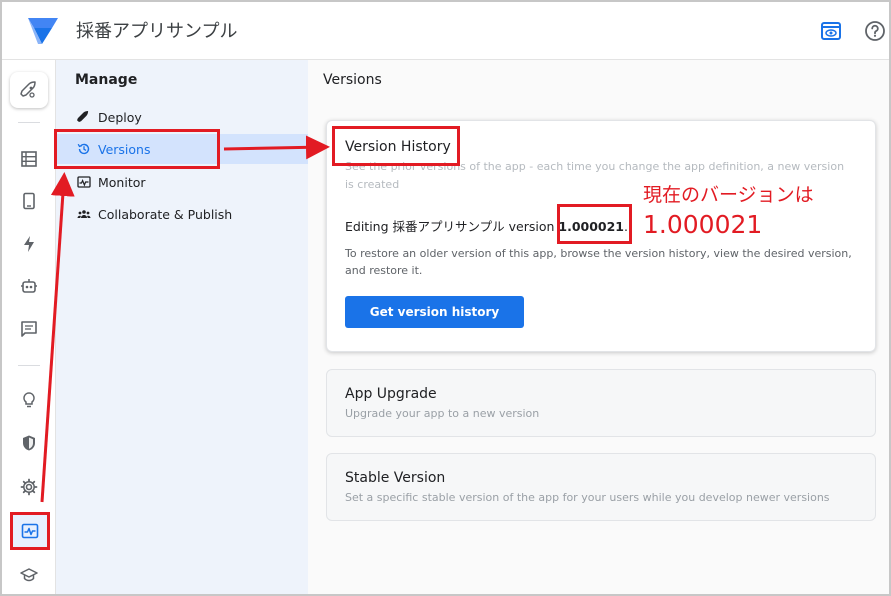  I want to click on highlight-box-version-history, so click(396, 146).